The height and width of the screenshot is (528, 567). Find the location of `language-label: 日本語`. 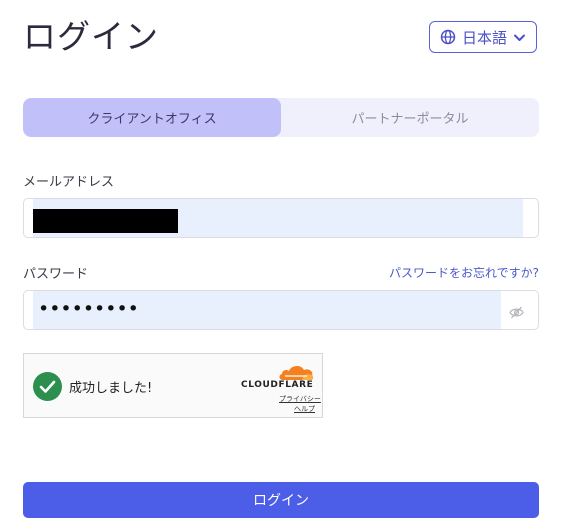

language-label: 日本語 is located at coordinates (484, 37).